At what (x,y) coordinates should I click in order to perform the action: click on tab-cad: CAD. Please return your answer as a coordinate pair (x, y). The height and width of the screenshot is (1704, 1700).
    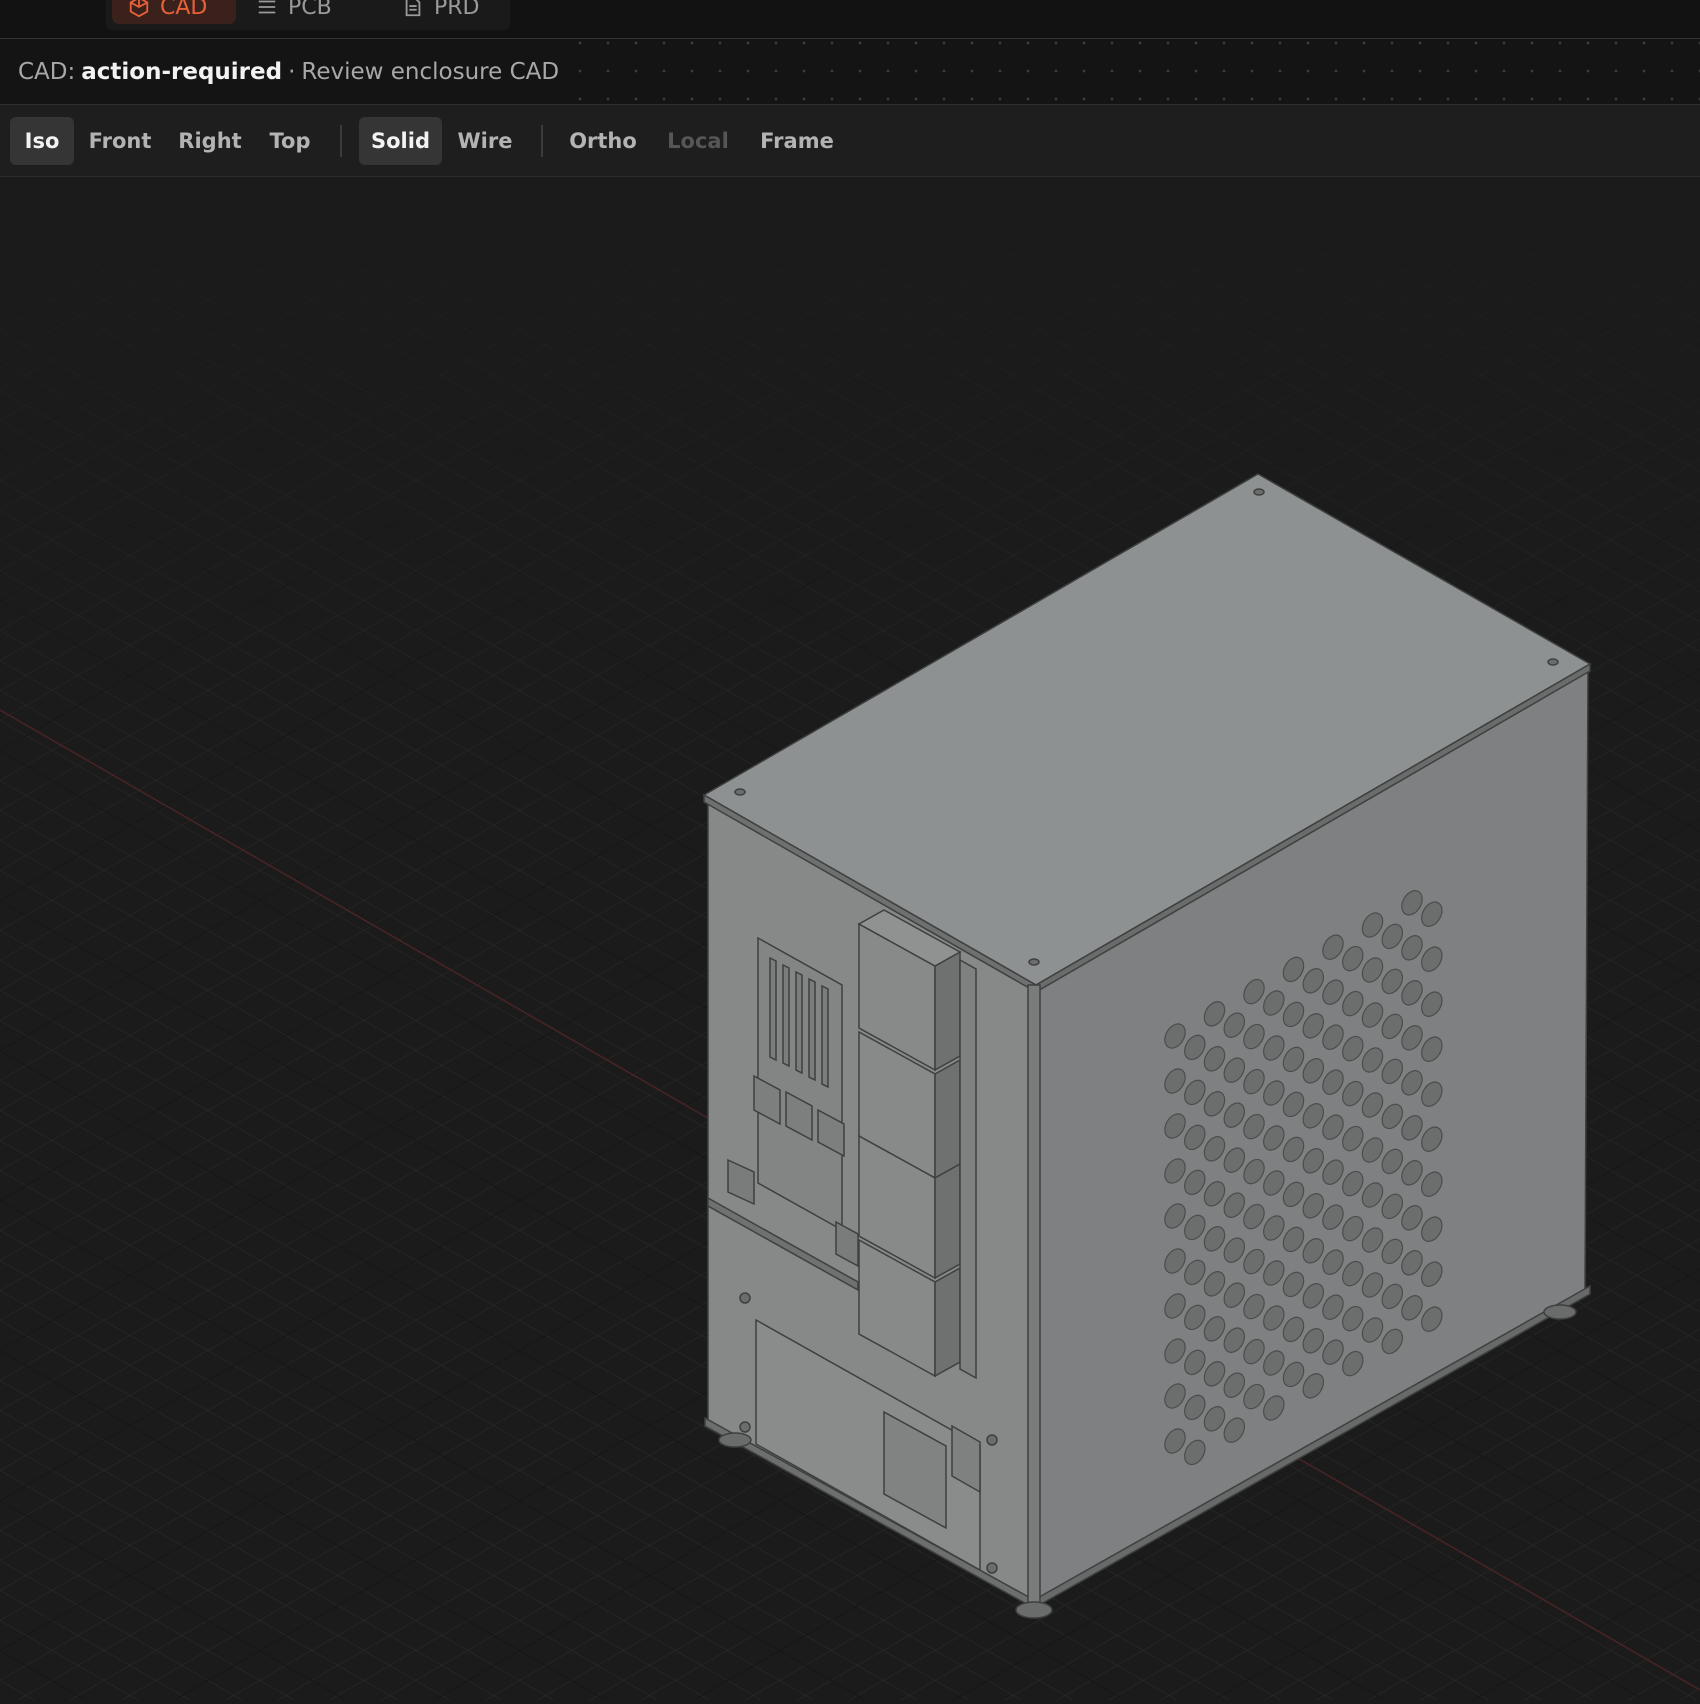
    Looking at the image, I should click on (174, 12).